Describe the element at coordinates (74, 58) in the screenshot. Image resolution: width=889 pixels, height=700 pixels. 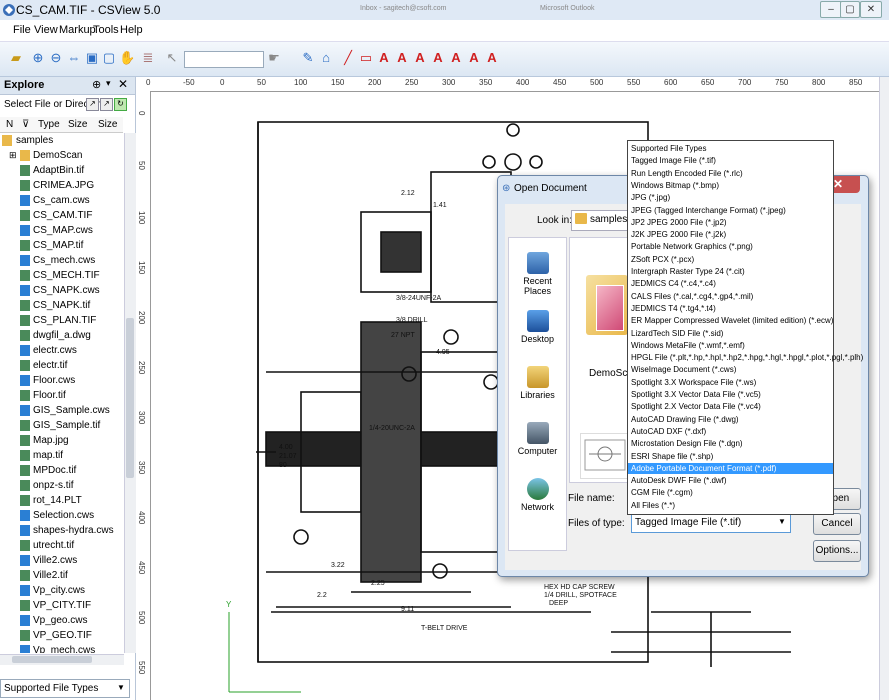
I see `fit-width-icon: ⇔` at that location.